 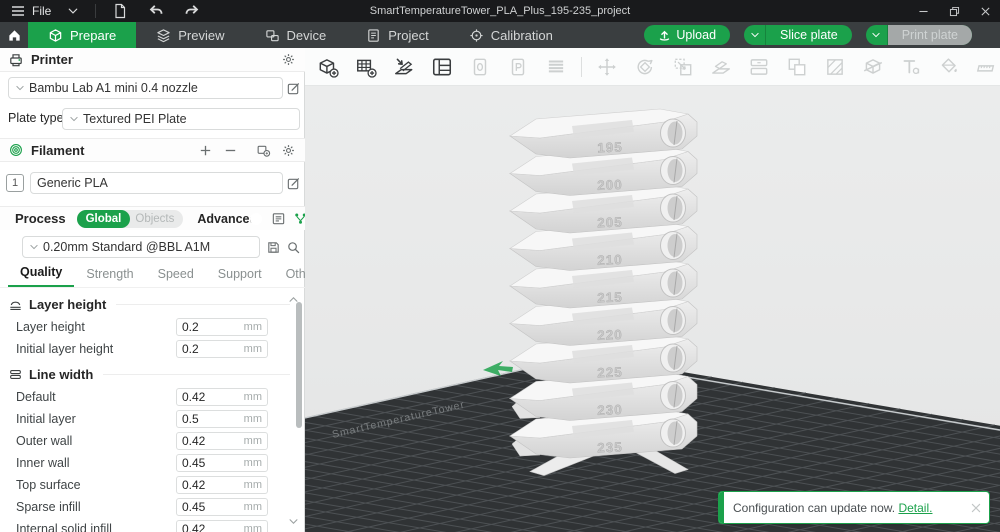 I want to click on rotate-icon, so click(x=645, y=67).